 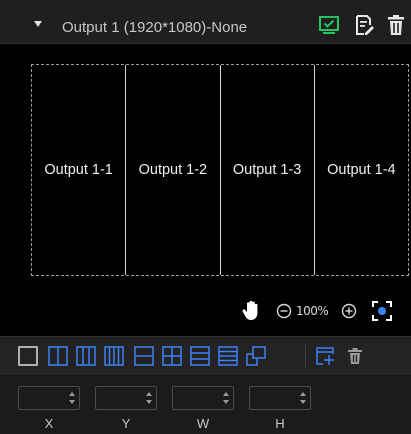 I want to click on y-spin-arrows, so click(x=149, y=398).